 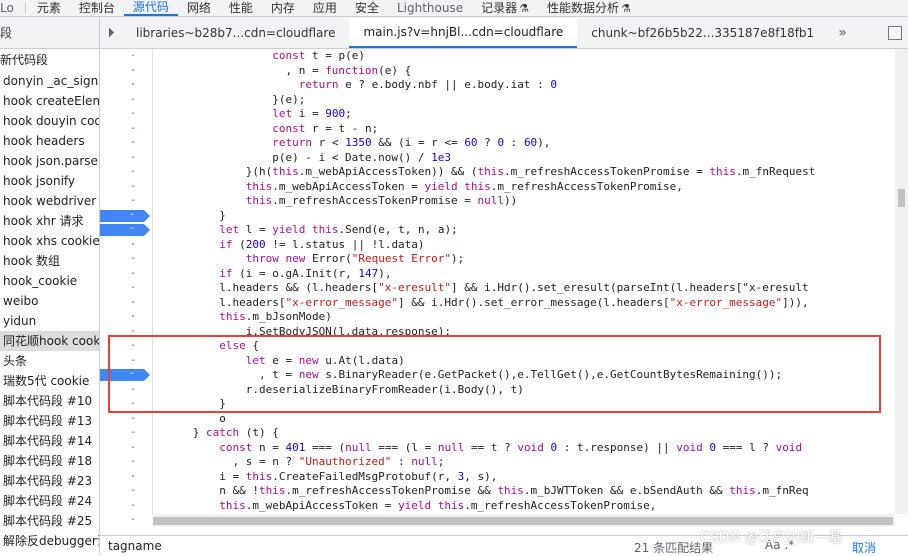 What do you see at coordinates (305, 230) in the screenshot?
I see `code-line: let l = yield this.Send(e, t, n, a);` at bounding box center [305, 230].